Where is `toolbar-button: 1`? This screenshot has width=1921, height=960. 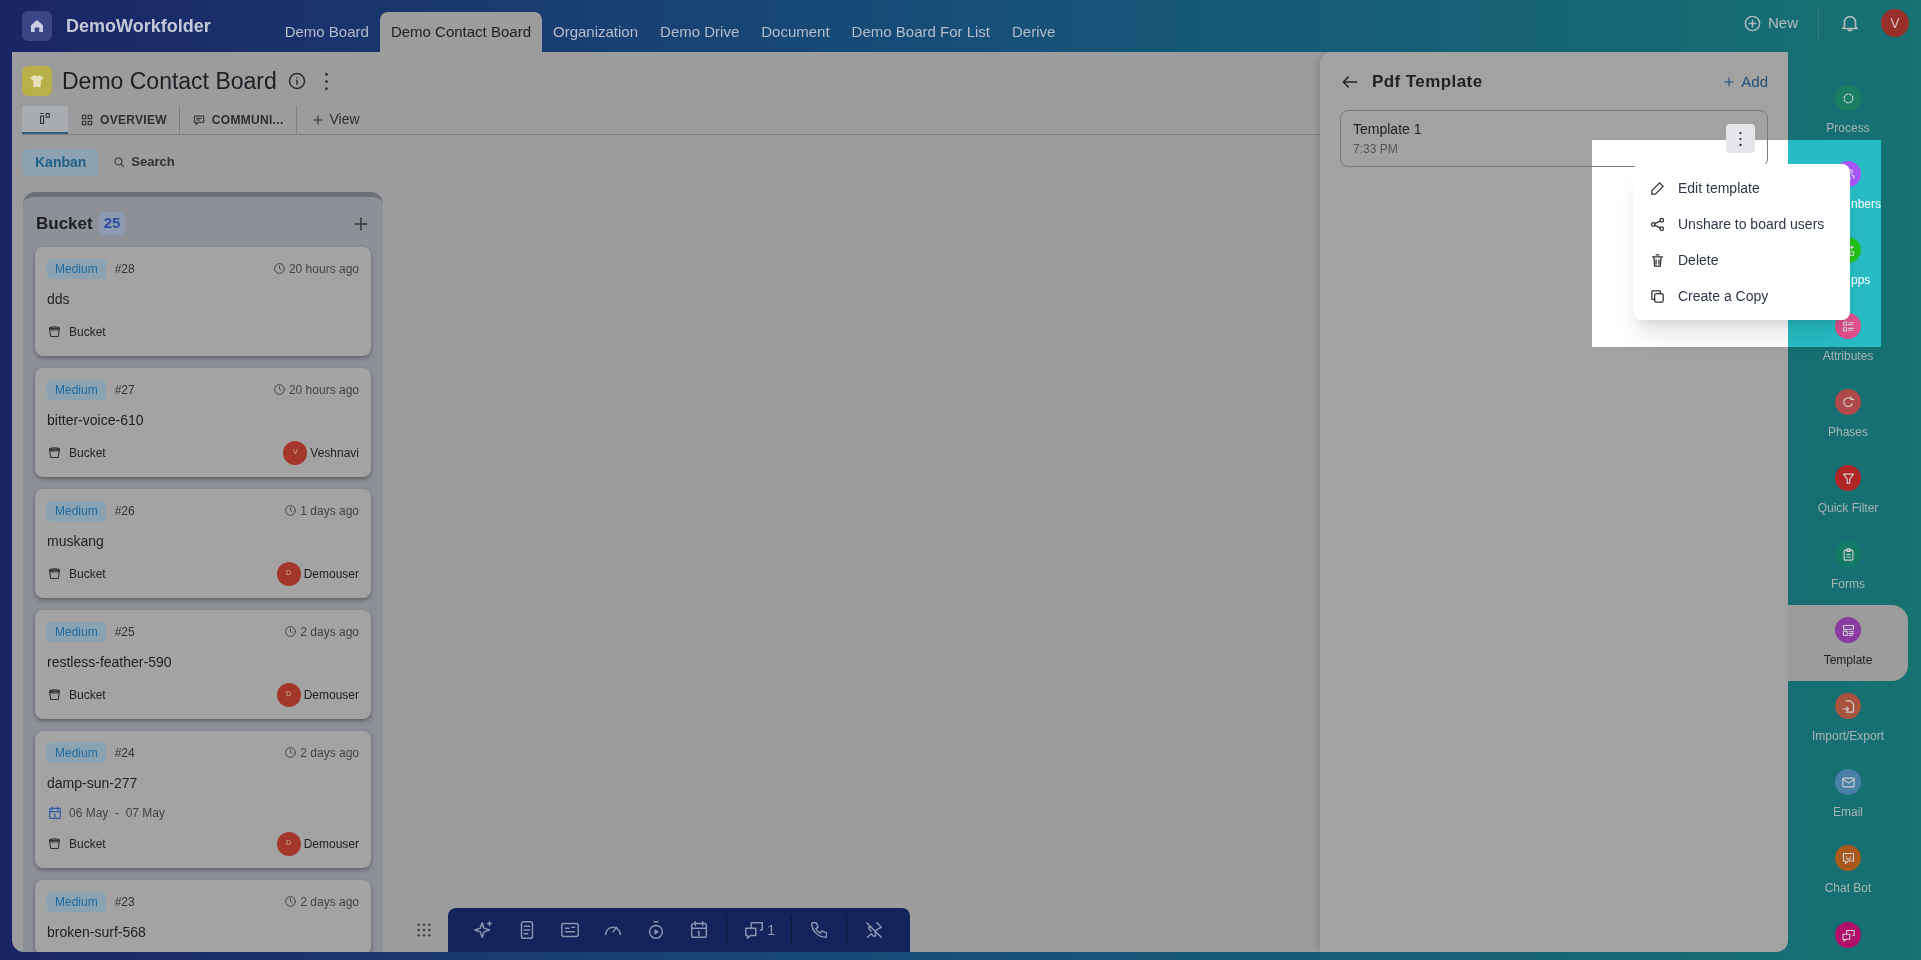 toolbar-button: 1 is located at coordinates (759, 930).